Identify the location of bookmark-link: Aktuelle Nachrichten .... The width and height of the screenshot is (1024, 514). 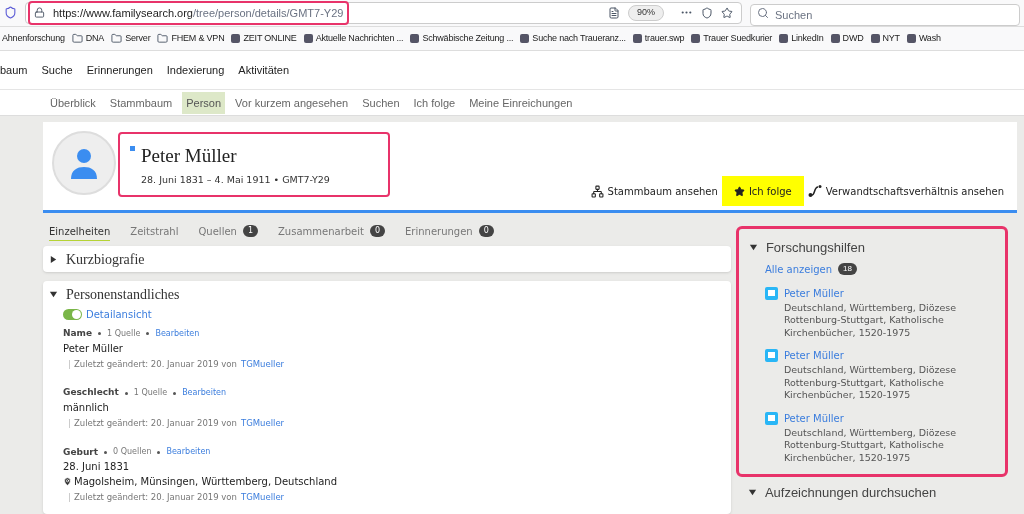
(353, 38).